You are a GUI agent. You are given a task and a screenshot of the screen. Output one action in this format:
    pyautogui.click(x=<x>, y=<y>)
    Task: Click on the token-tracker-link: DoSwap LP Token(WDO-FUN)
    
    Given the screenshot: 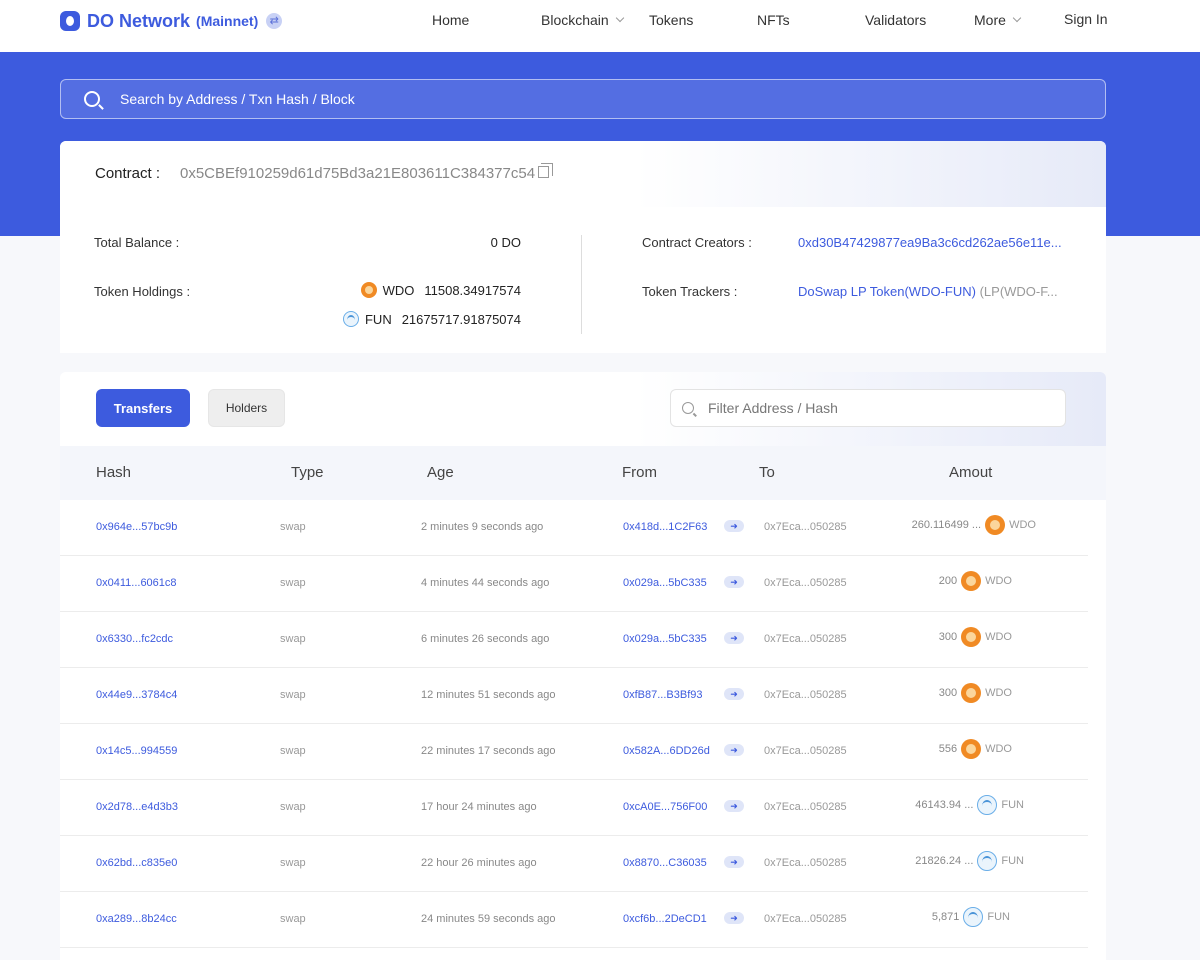 What is the action you would take?
    pyautogui.click(x=887, y=291)
    